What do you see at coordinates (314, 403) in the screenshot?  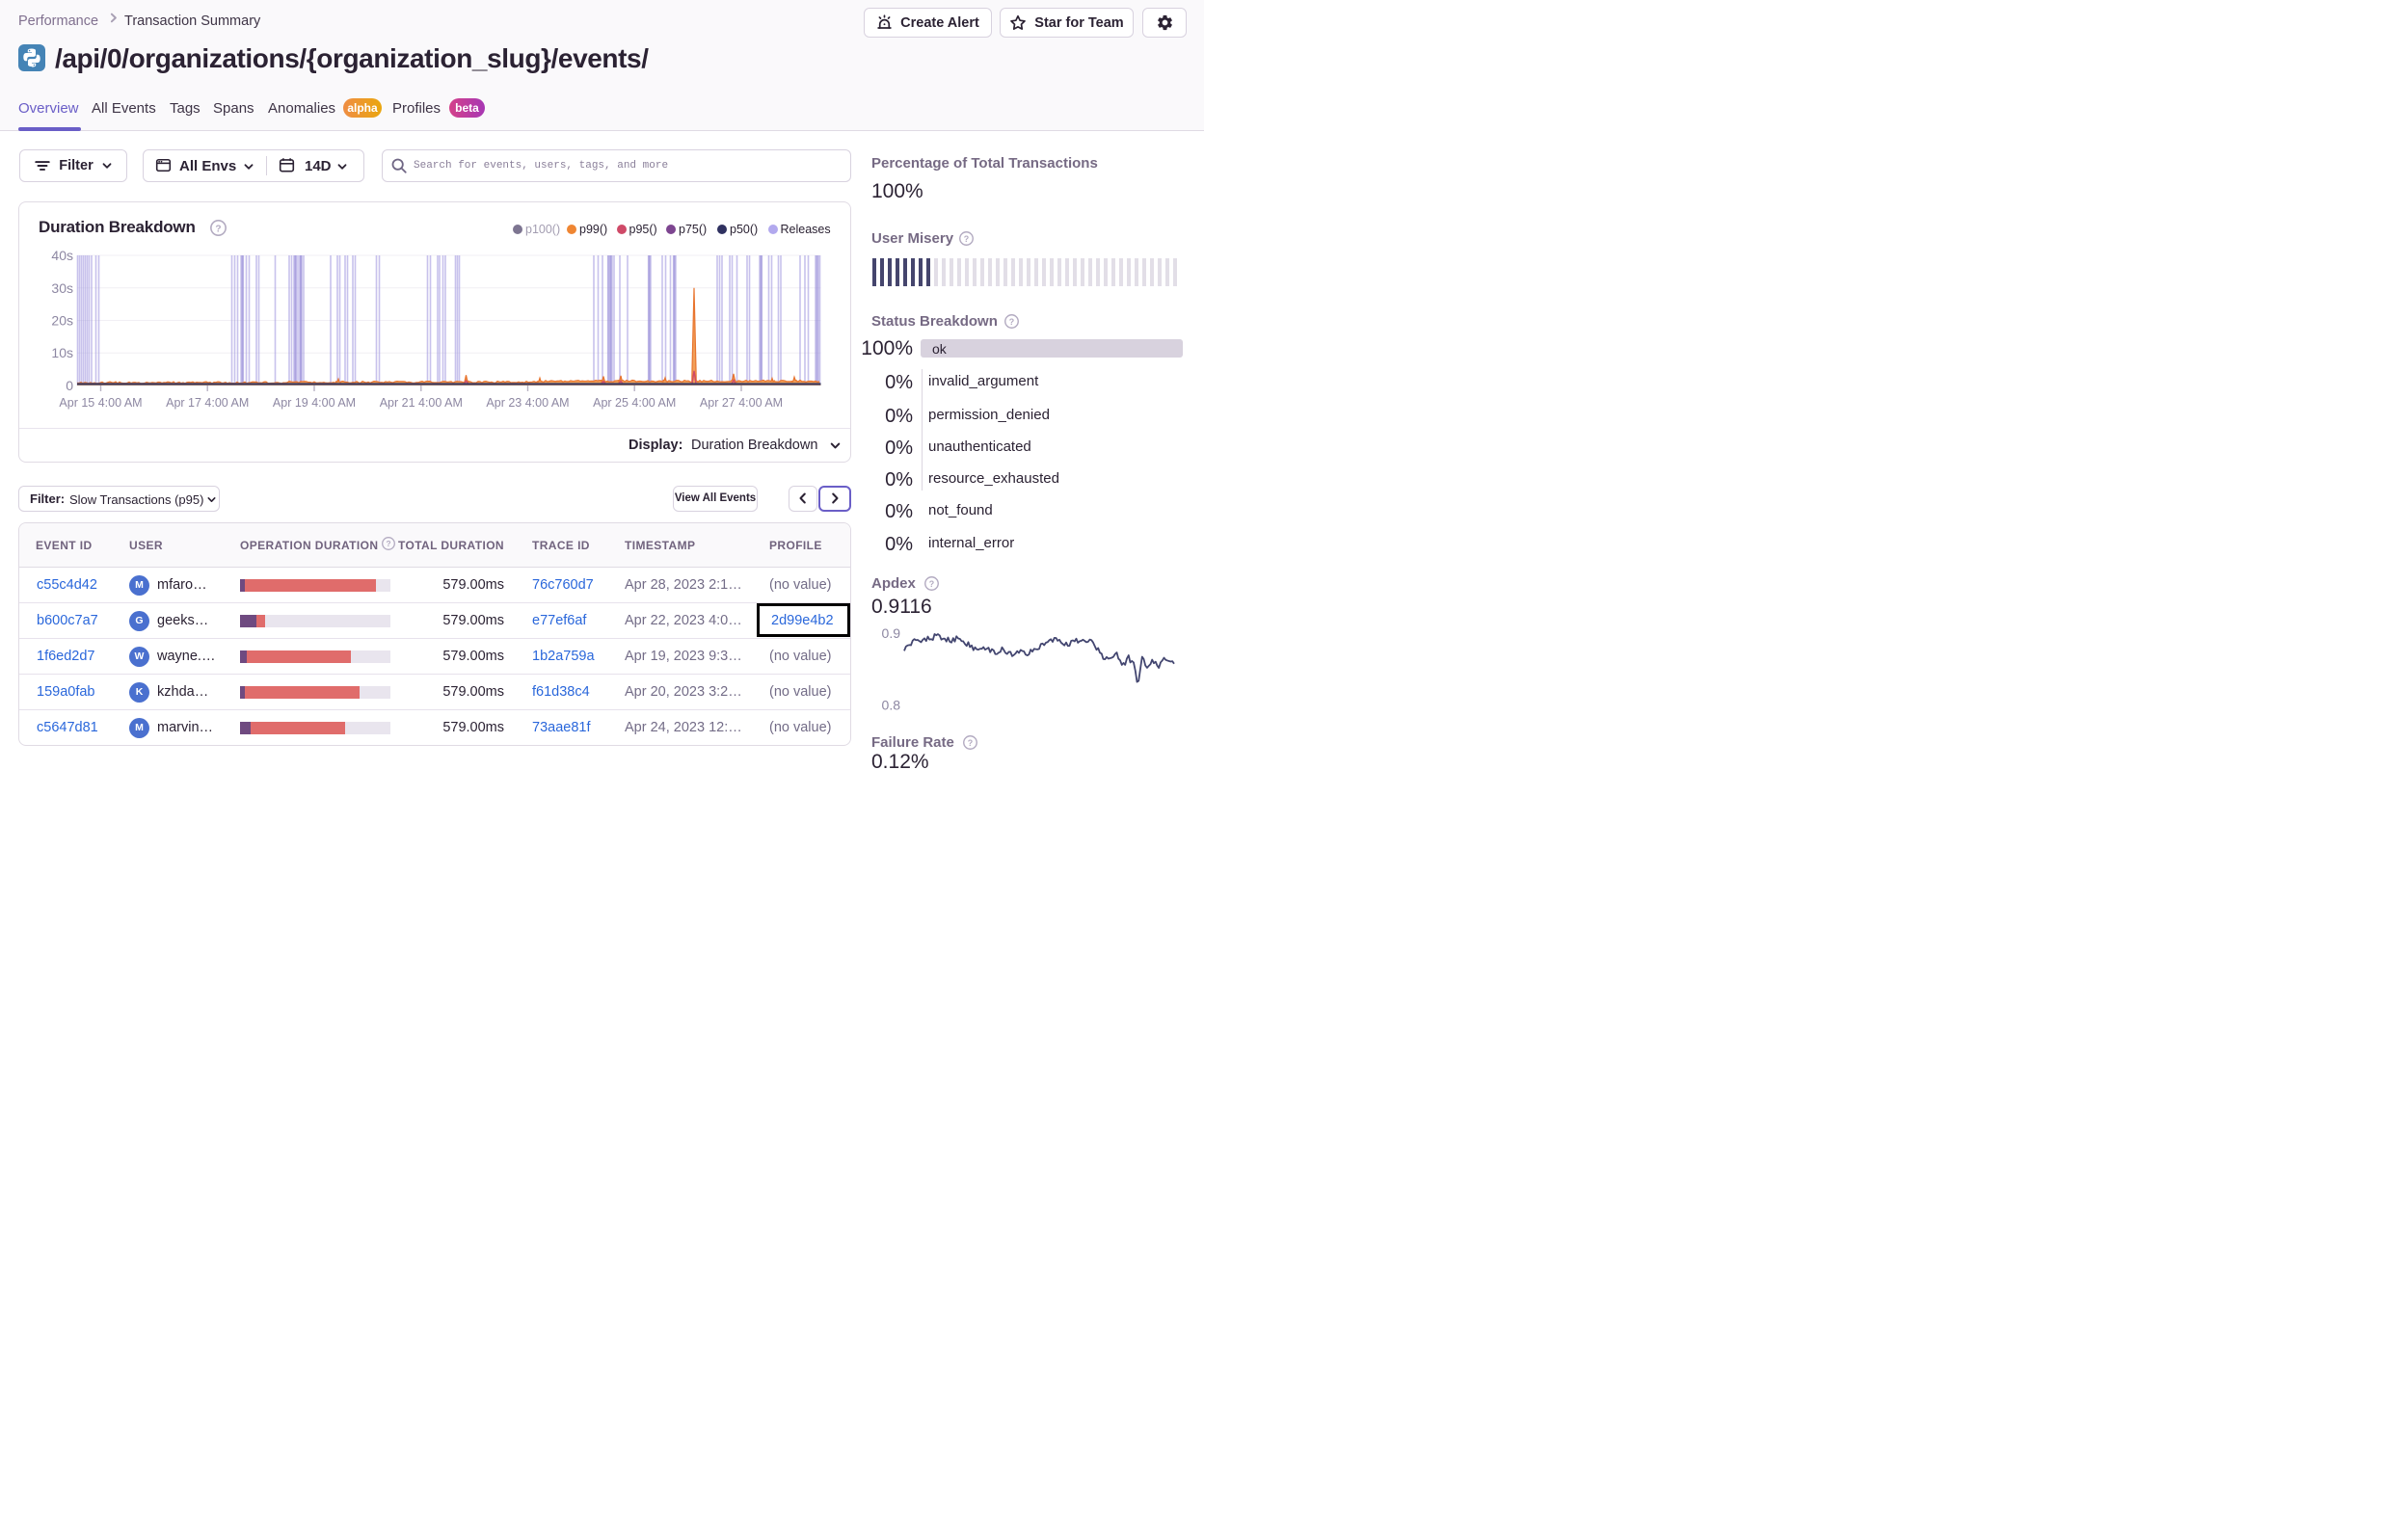 I see `svg-text: Apr 19 4:00 AM` at bounding box center [314, 403].